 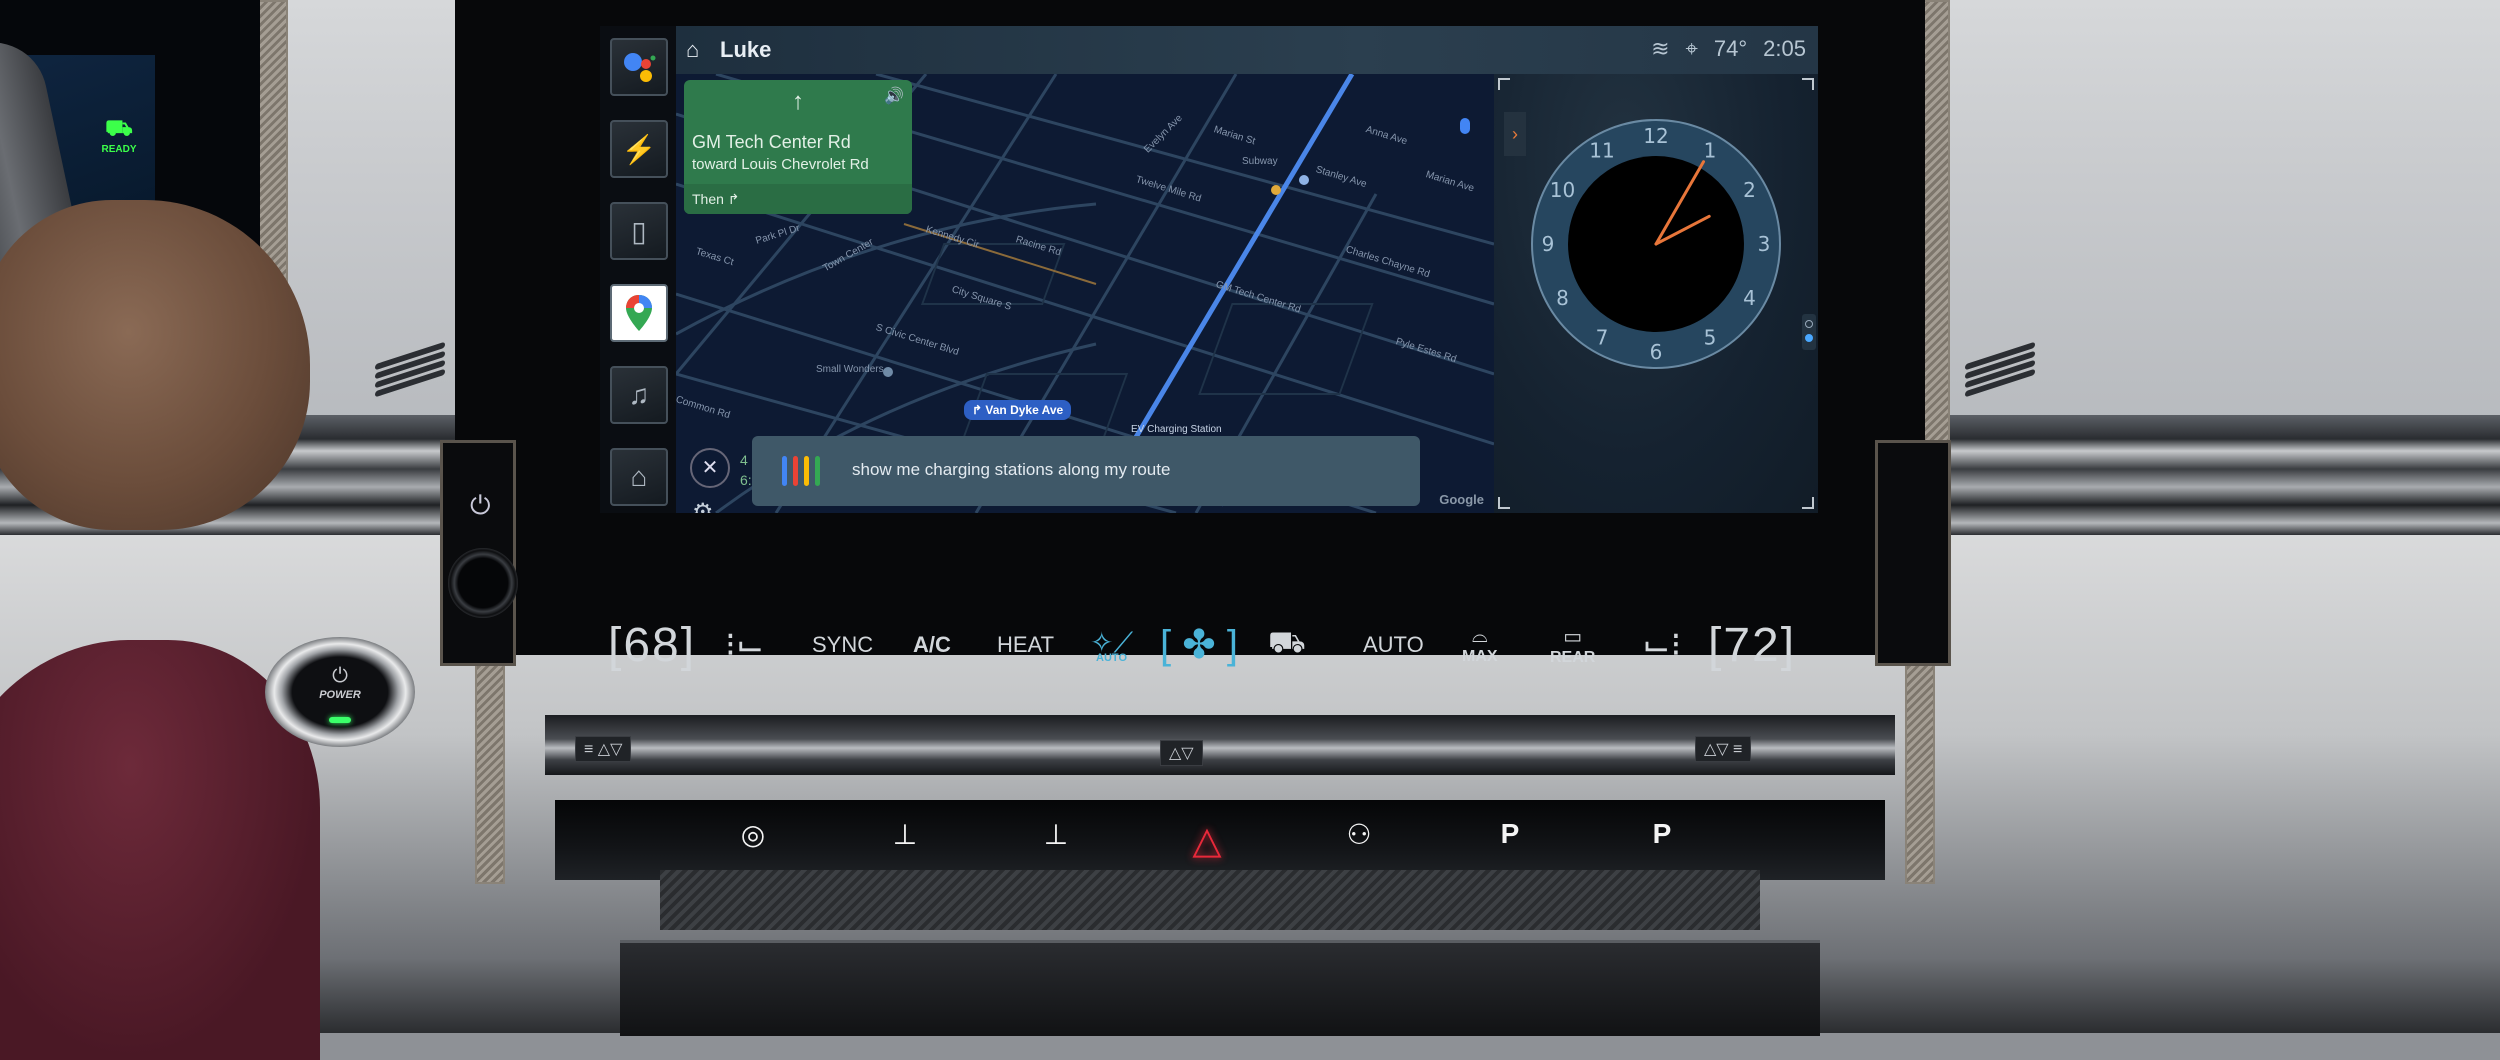 What do you see at coordinates (1809, 324) in the screenshot?
I see `page-dot` at bounding box center [1809, 324].